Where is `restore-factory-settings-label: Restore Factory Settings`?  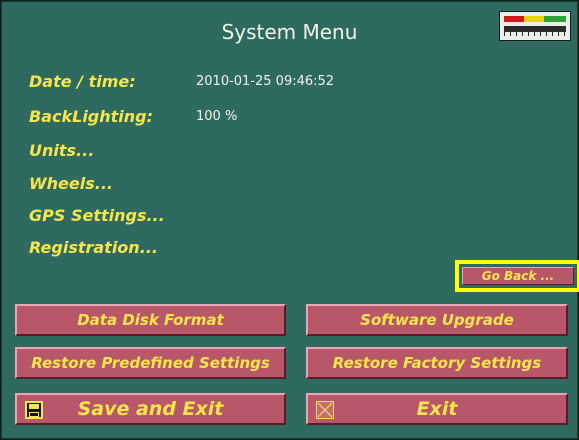 restore-factory-settings-label: Restore Factory Settings is located at coordinates (437, 363).